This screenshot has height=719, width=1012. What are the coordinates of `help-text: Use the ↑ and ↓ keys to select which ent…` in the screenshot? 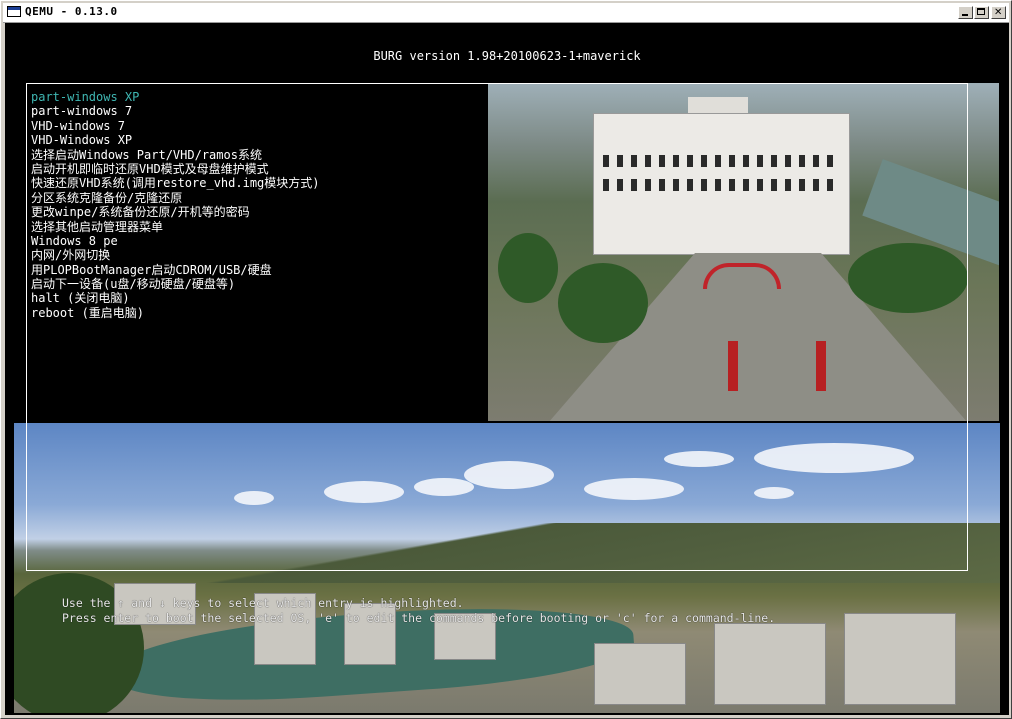 It's located at (418, 611).